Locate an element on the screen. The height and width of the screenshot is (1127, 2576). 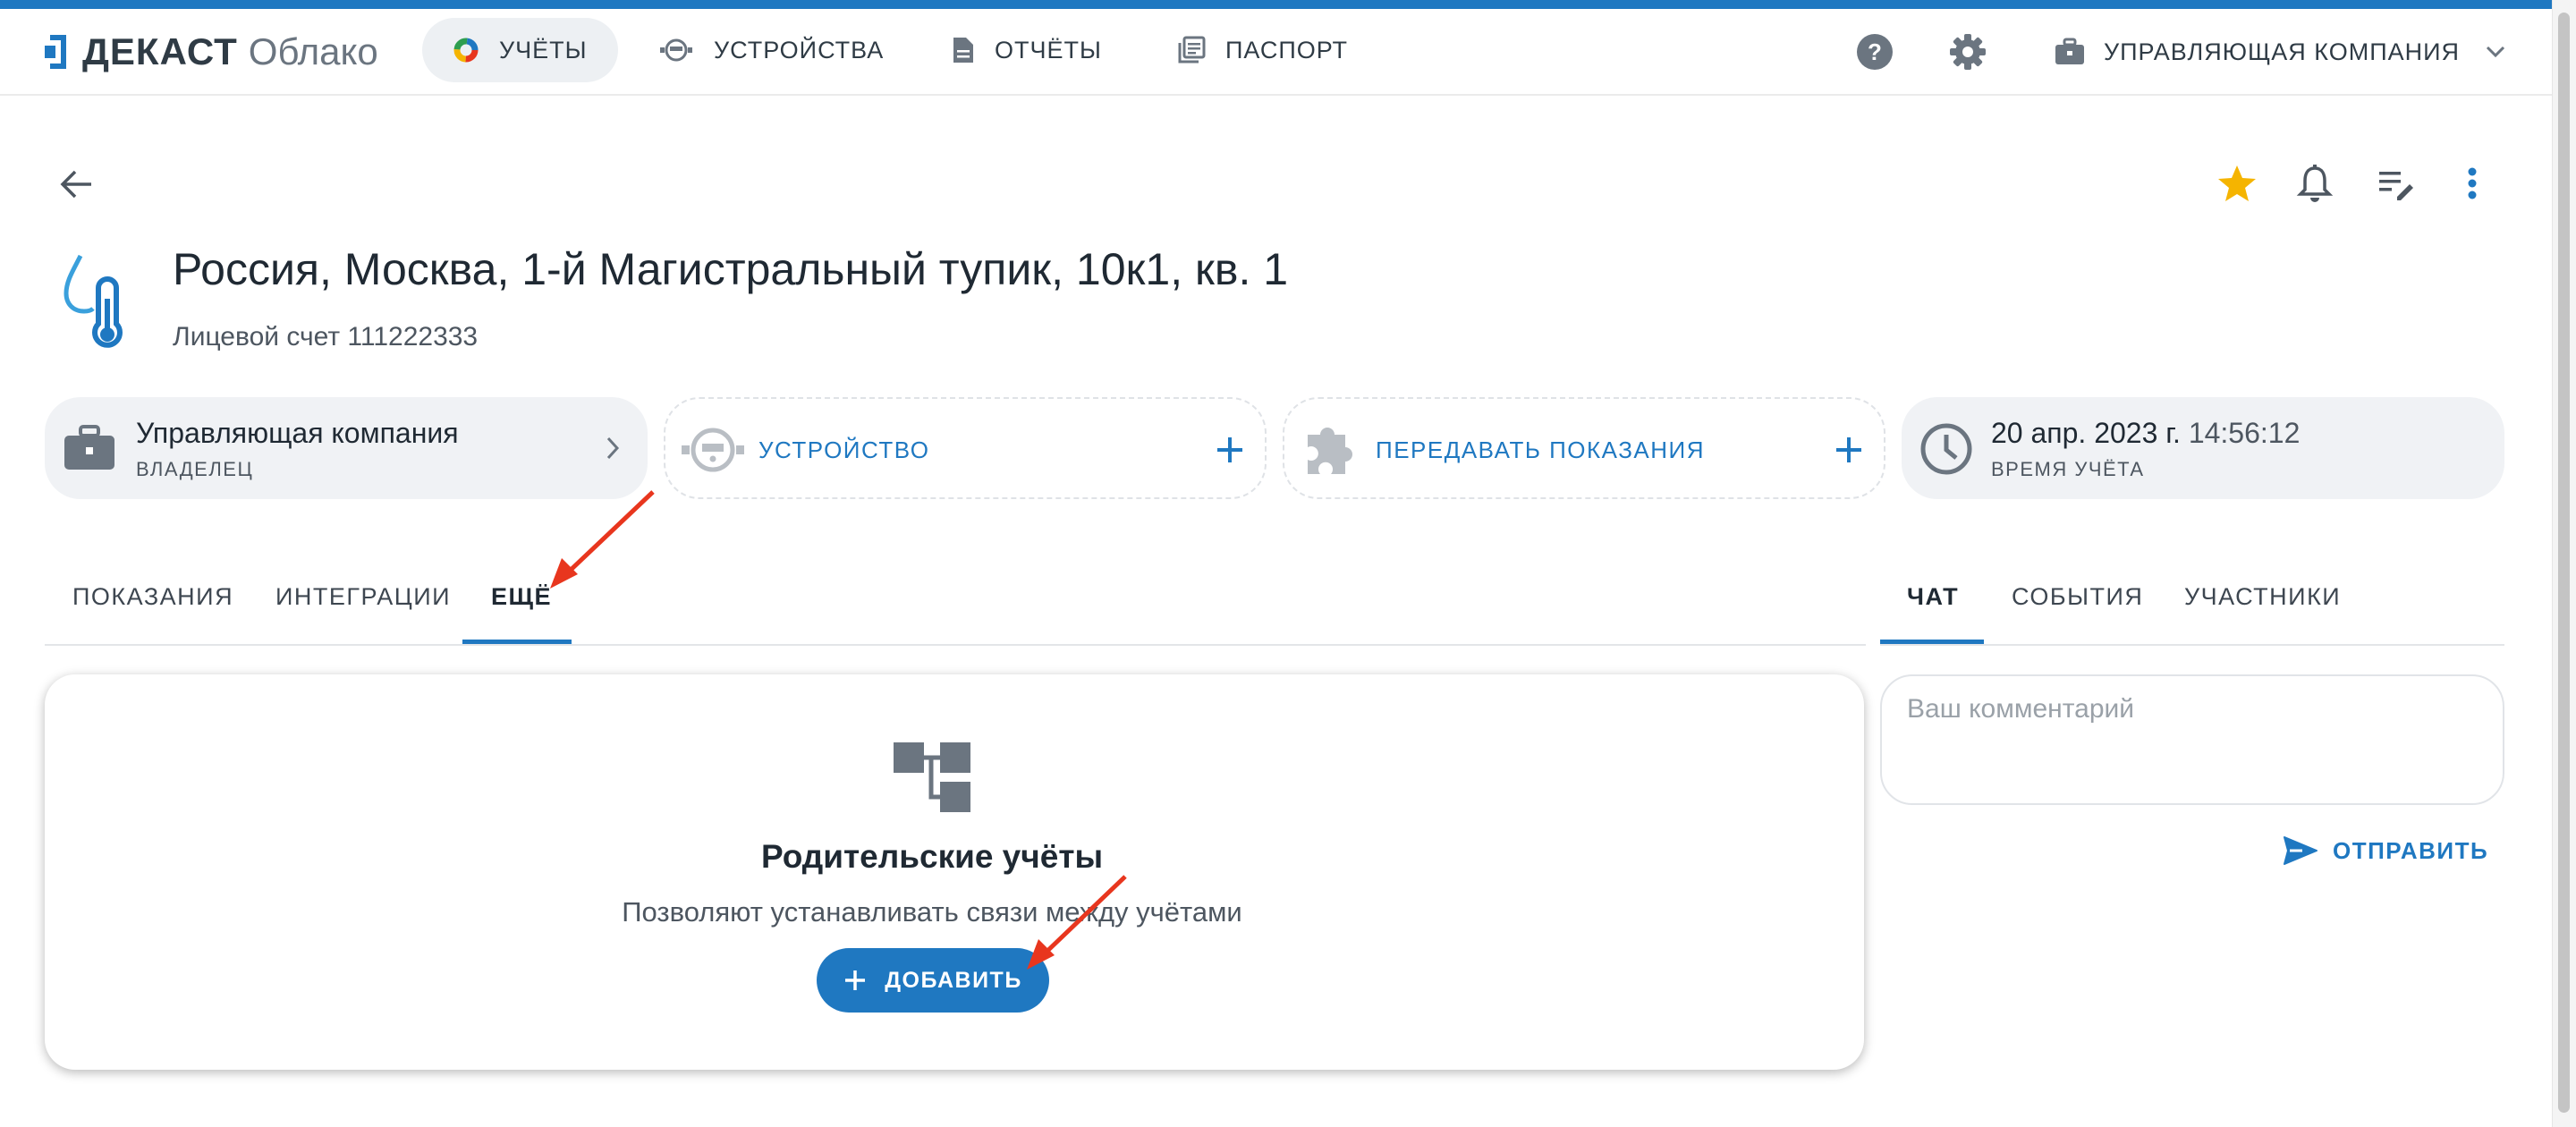
company-selector-label: УПРАВЛЯЮЩАЯ КОМПАНИЯ is located at coordinates (2282, 51).